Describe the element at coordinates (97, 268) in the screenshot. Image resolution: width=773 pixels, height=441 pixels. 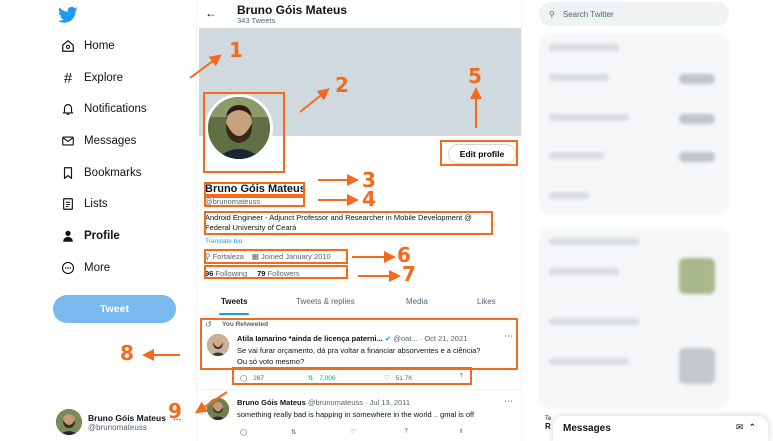
I see `nav-label: More` at that location.